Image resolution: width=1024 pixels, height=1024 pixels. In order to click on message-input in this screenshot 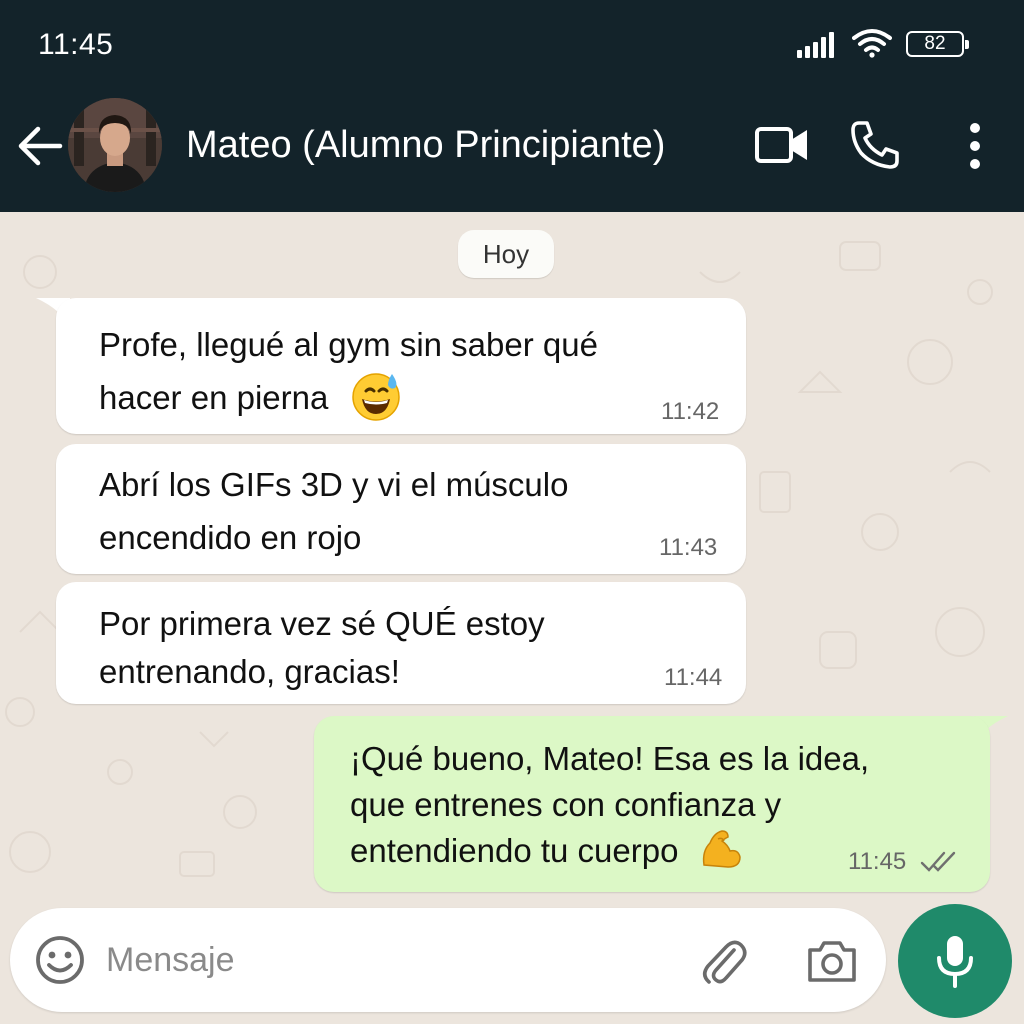, I will do `click(386, 960)`.